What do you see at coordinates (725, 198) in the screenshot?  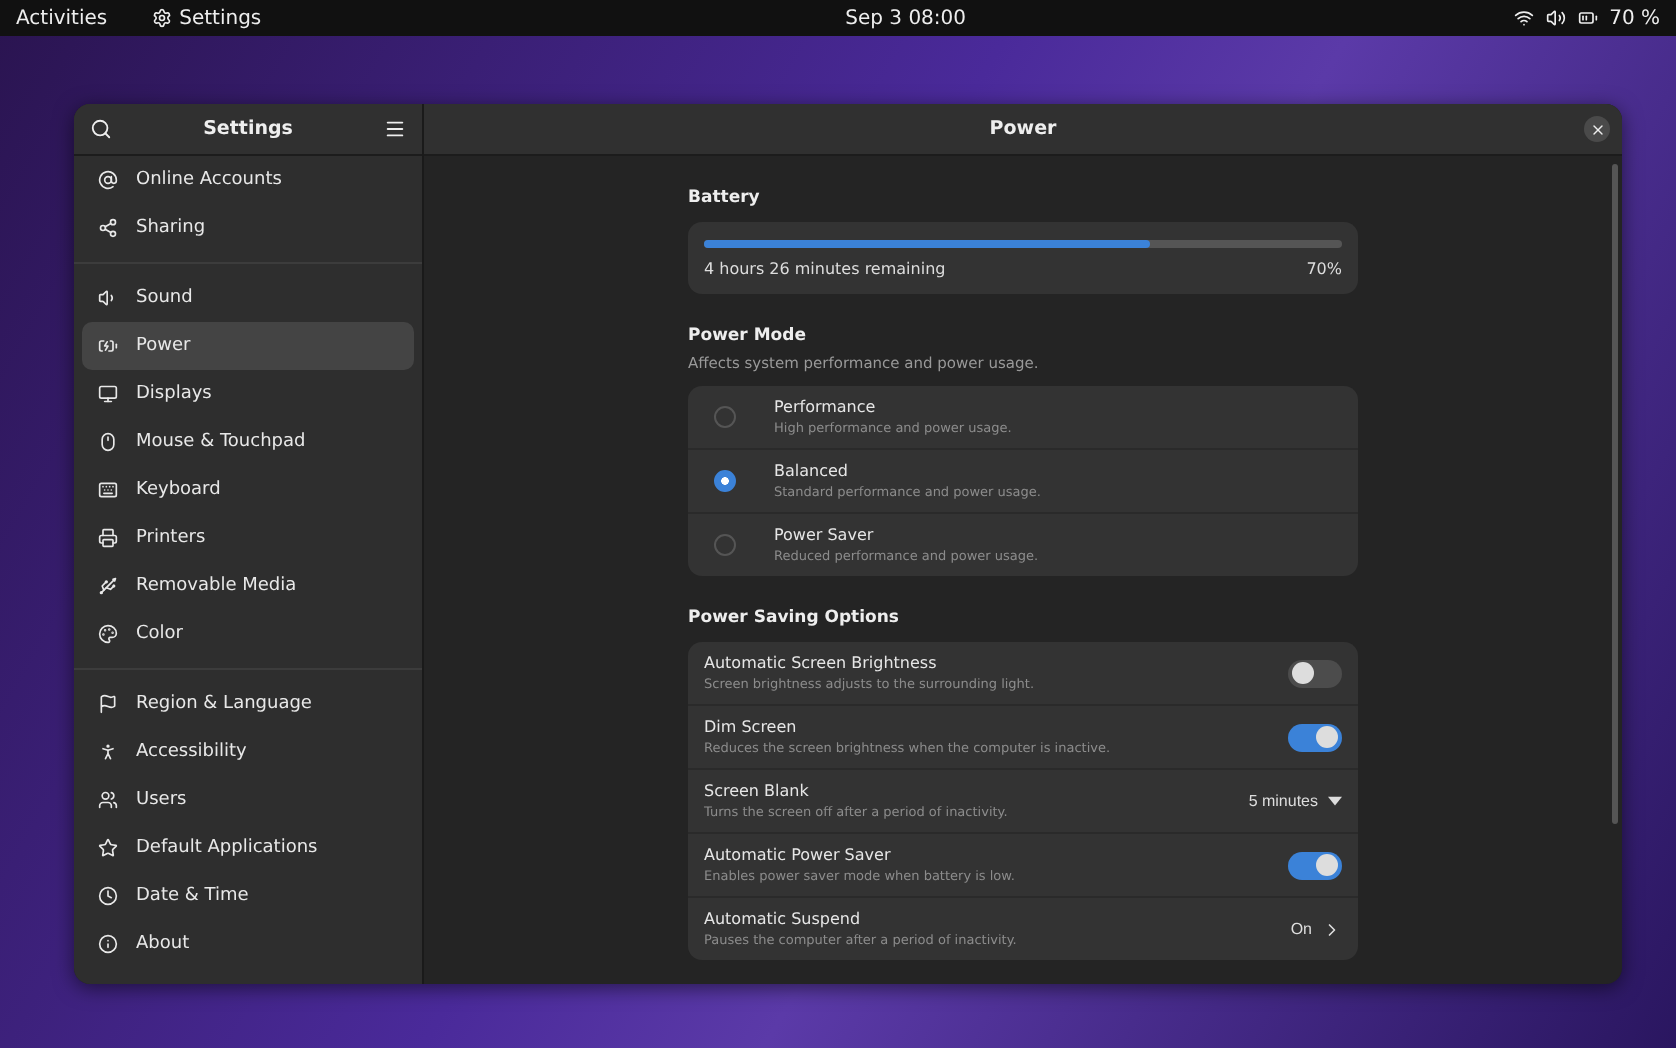 I see `section-heading: Battery` at bounding box center [725, 198].